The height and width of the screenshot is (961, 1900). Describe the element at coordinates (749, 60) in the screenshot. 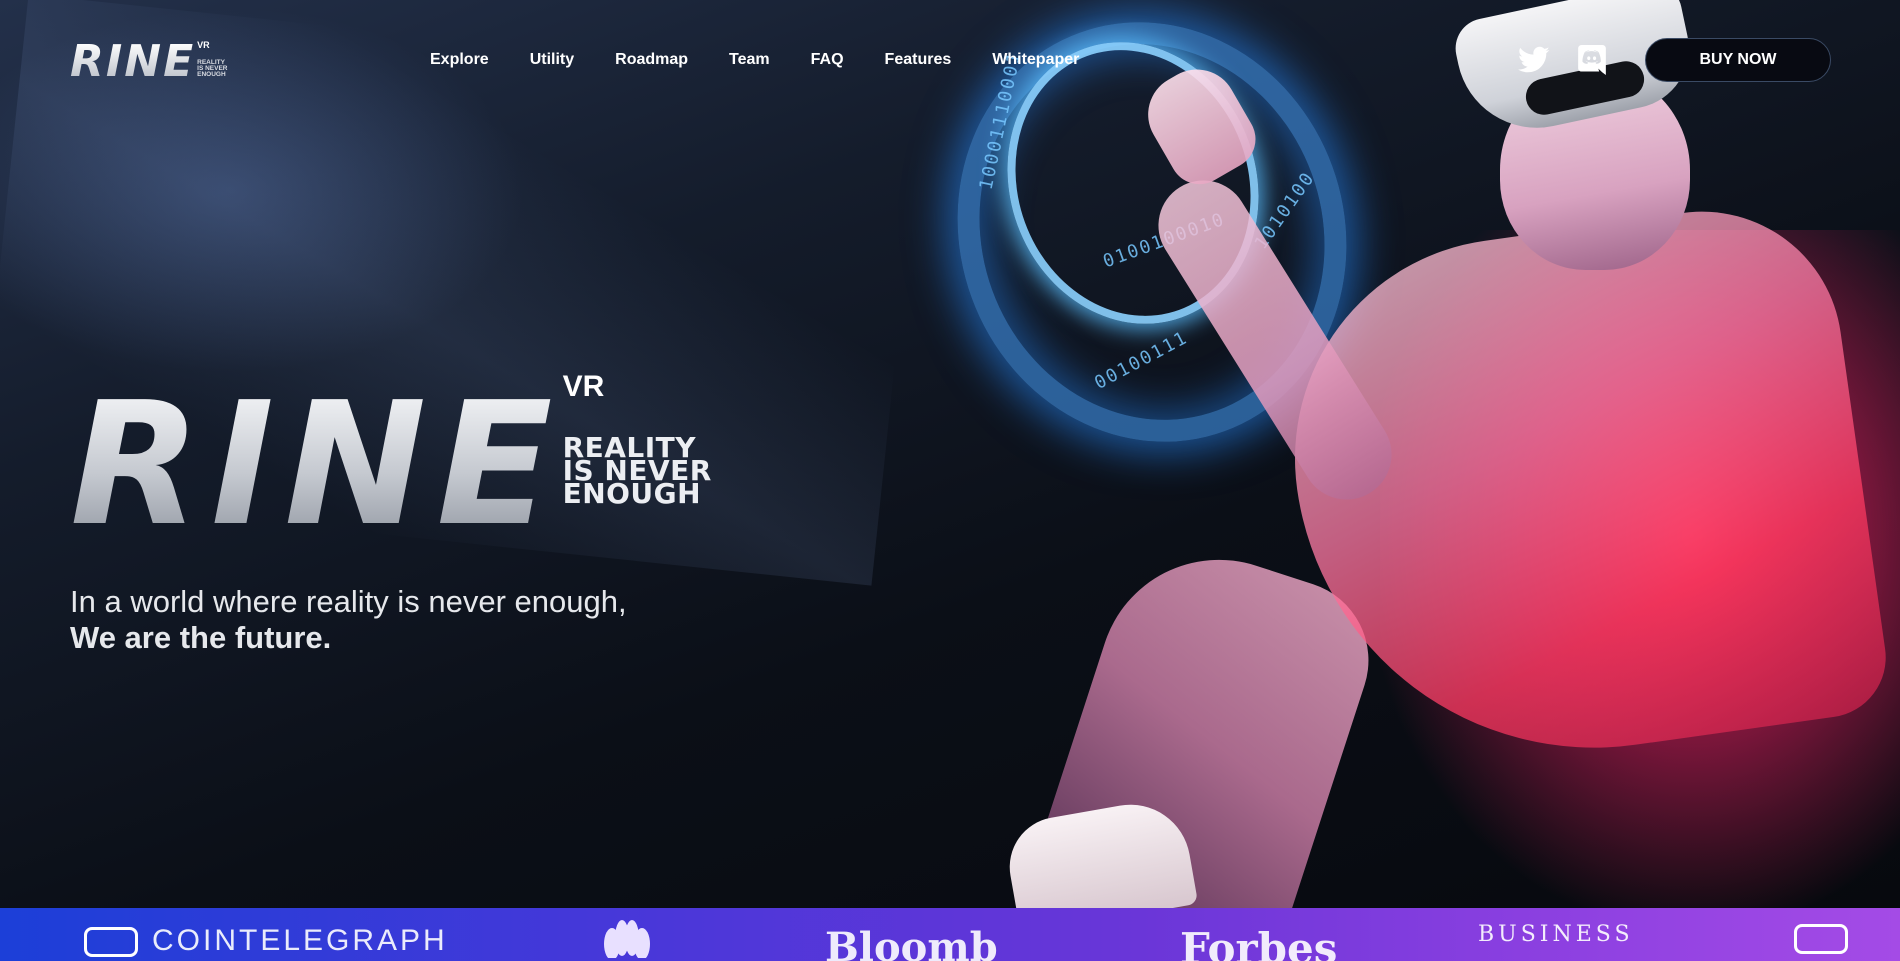

I see `nav-team: Team` at that location.